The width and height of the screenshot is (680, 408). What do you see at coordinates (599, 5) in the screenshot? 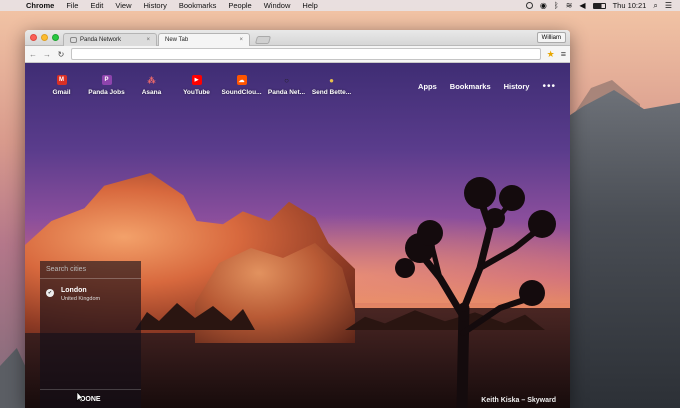
I see `battery-icon` at bounding box center [599, 5].